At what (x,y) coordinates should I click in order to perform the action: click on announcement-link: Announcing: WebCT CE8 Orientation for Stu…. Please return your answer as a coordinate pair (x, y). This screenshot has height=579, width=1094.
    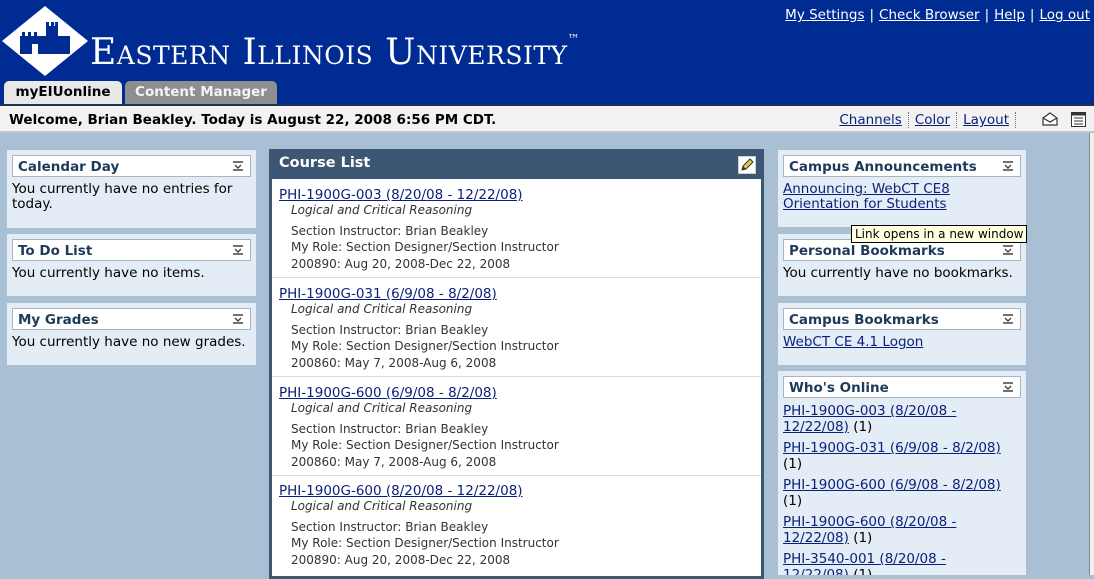
    Looking at the image, I should click on (866, 196).